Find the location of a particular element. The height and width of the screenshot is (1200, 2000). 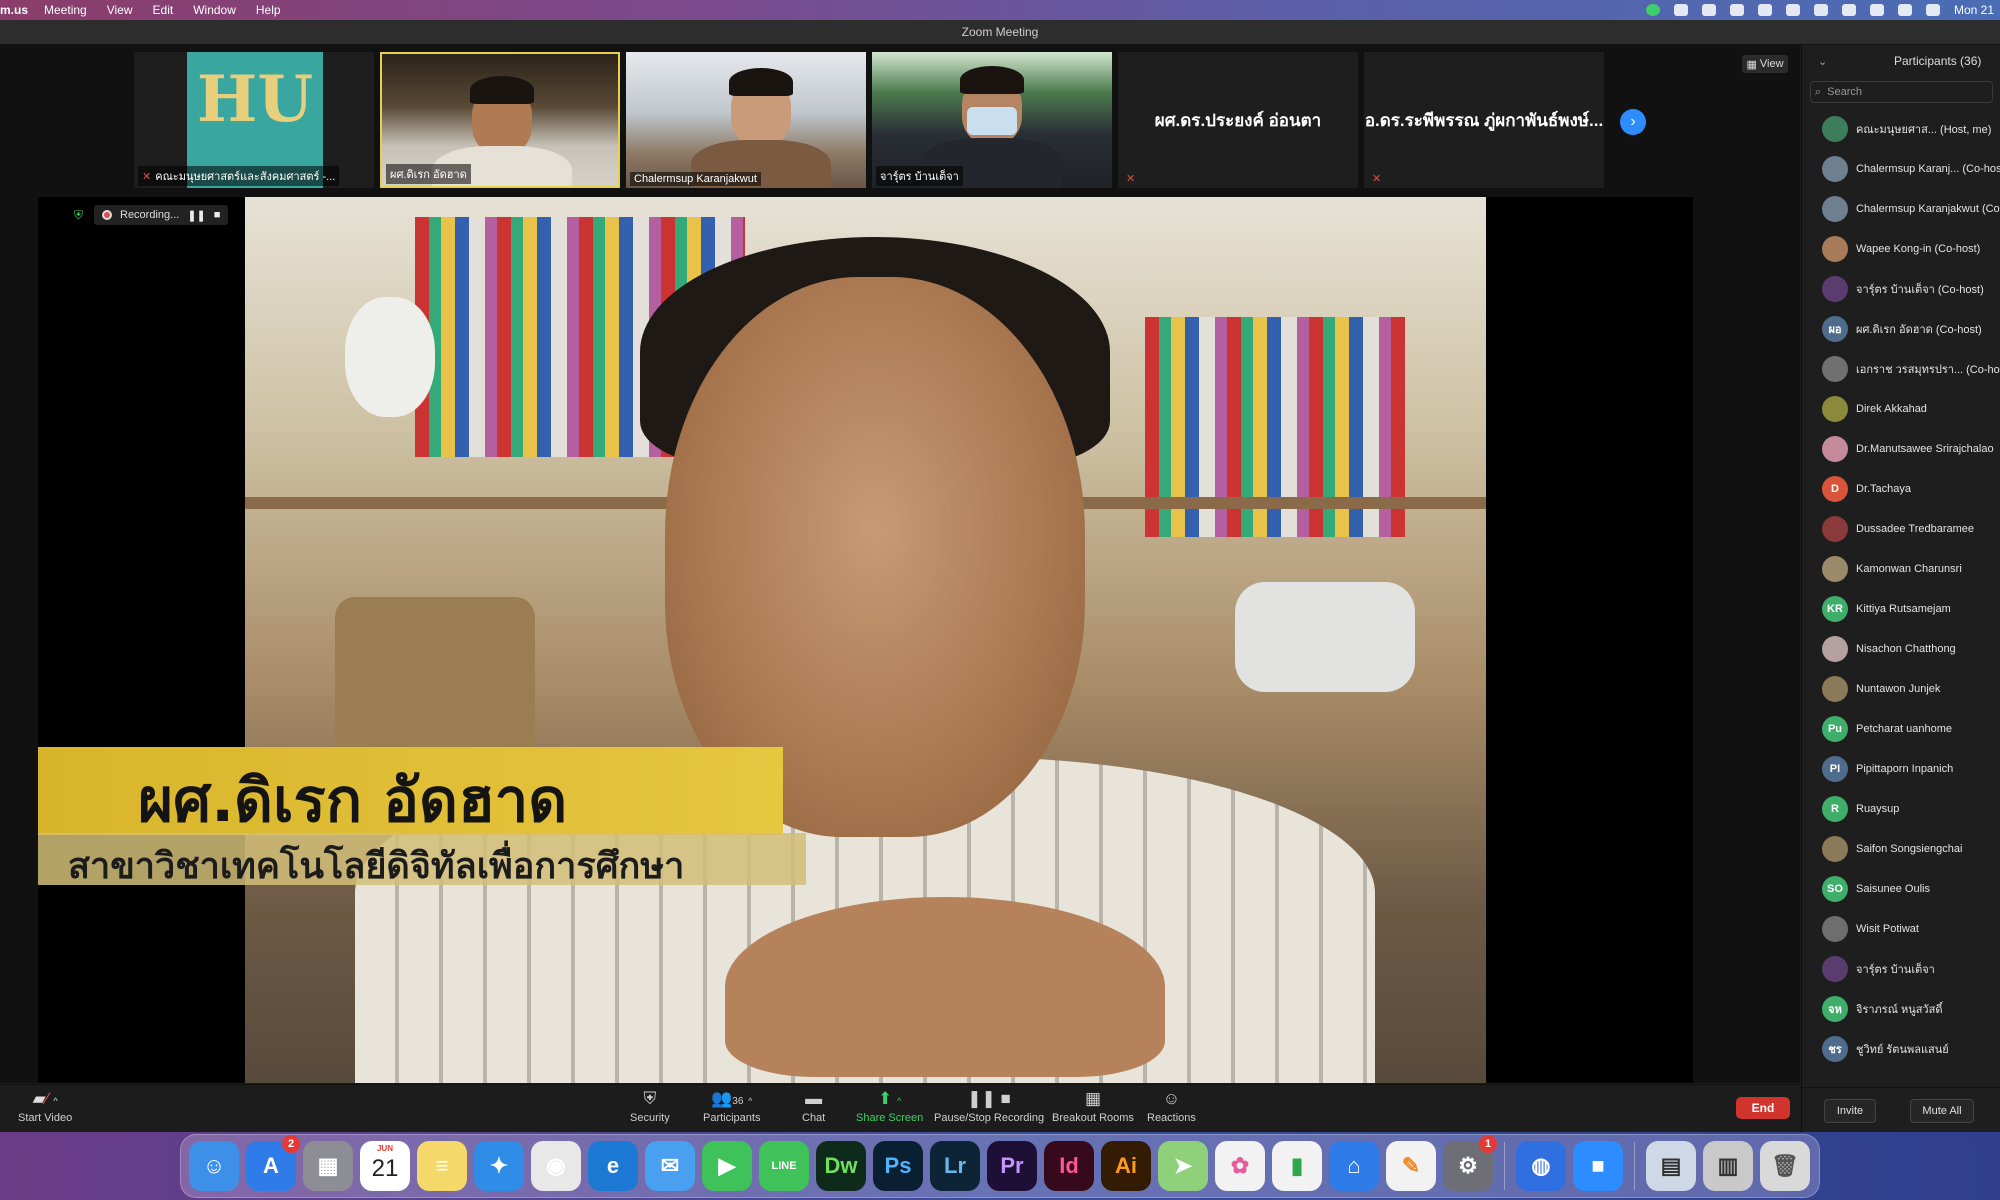

participant-row: SO Saisunee Oulis is located at coordinates (1901, 889).